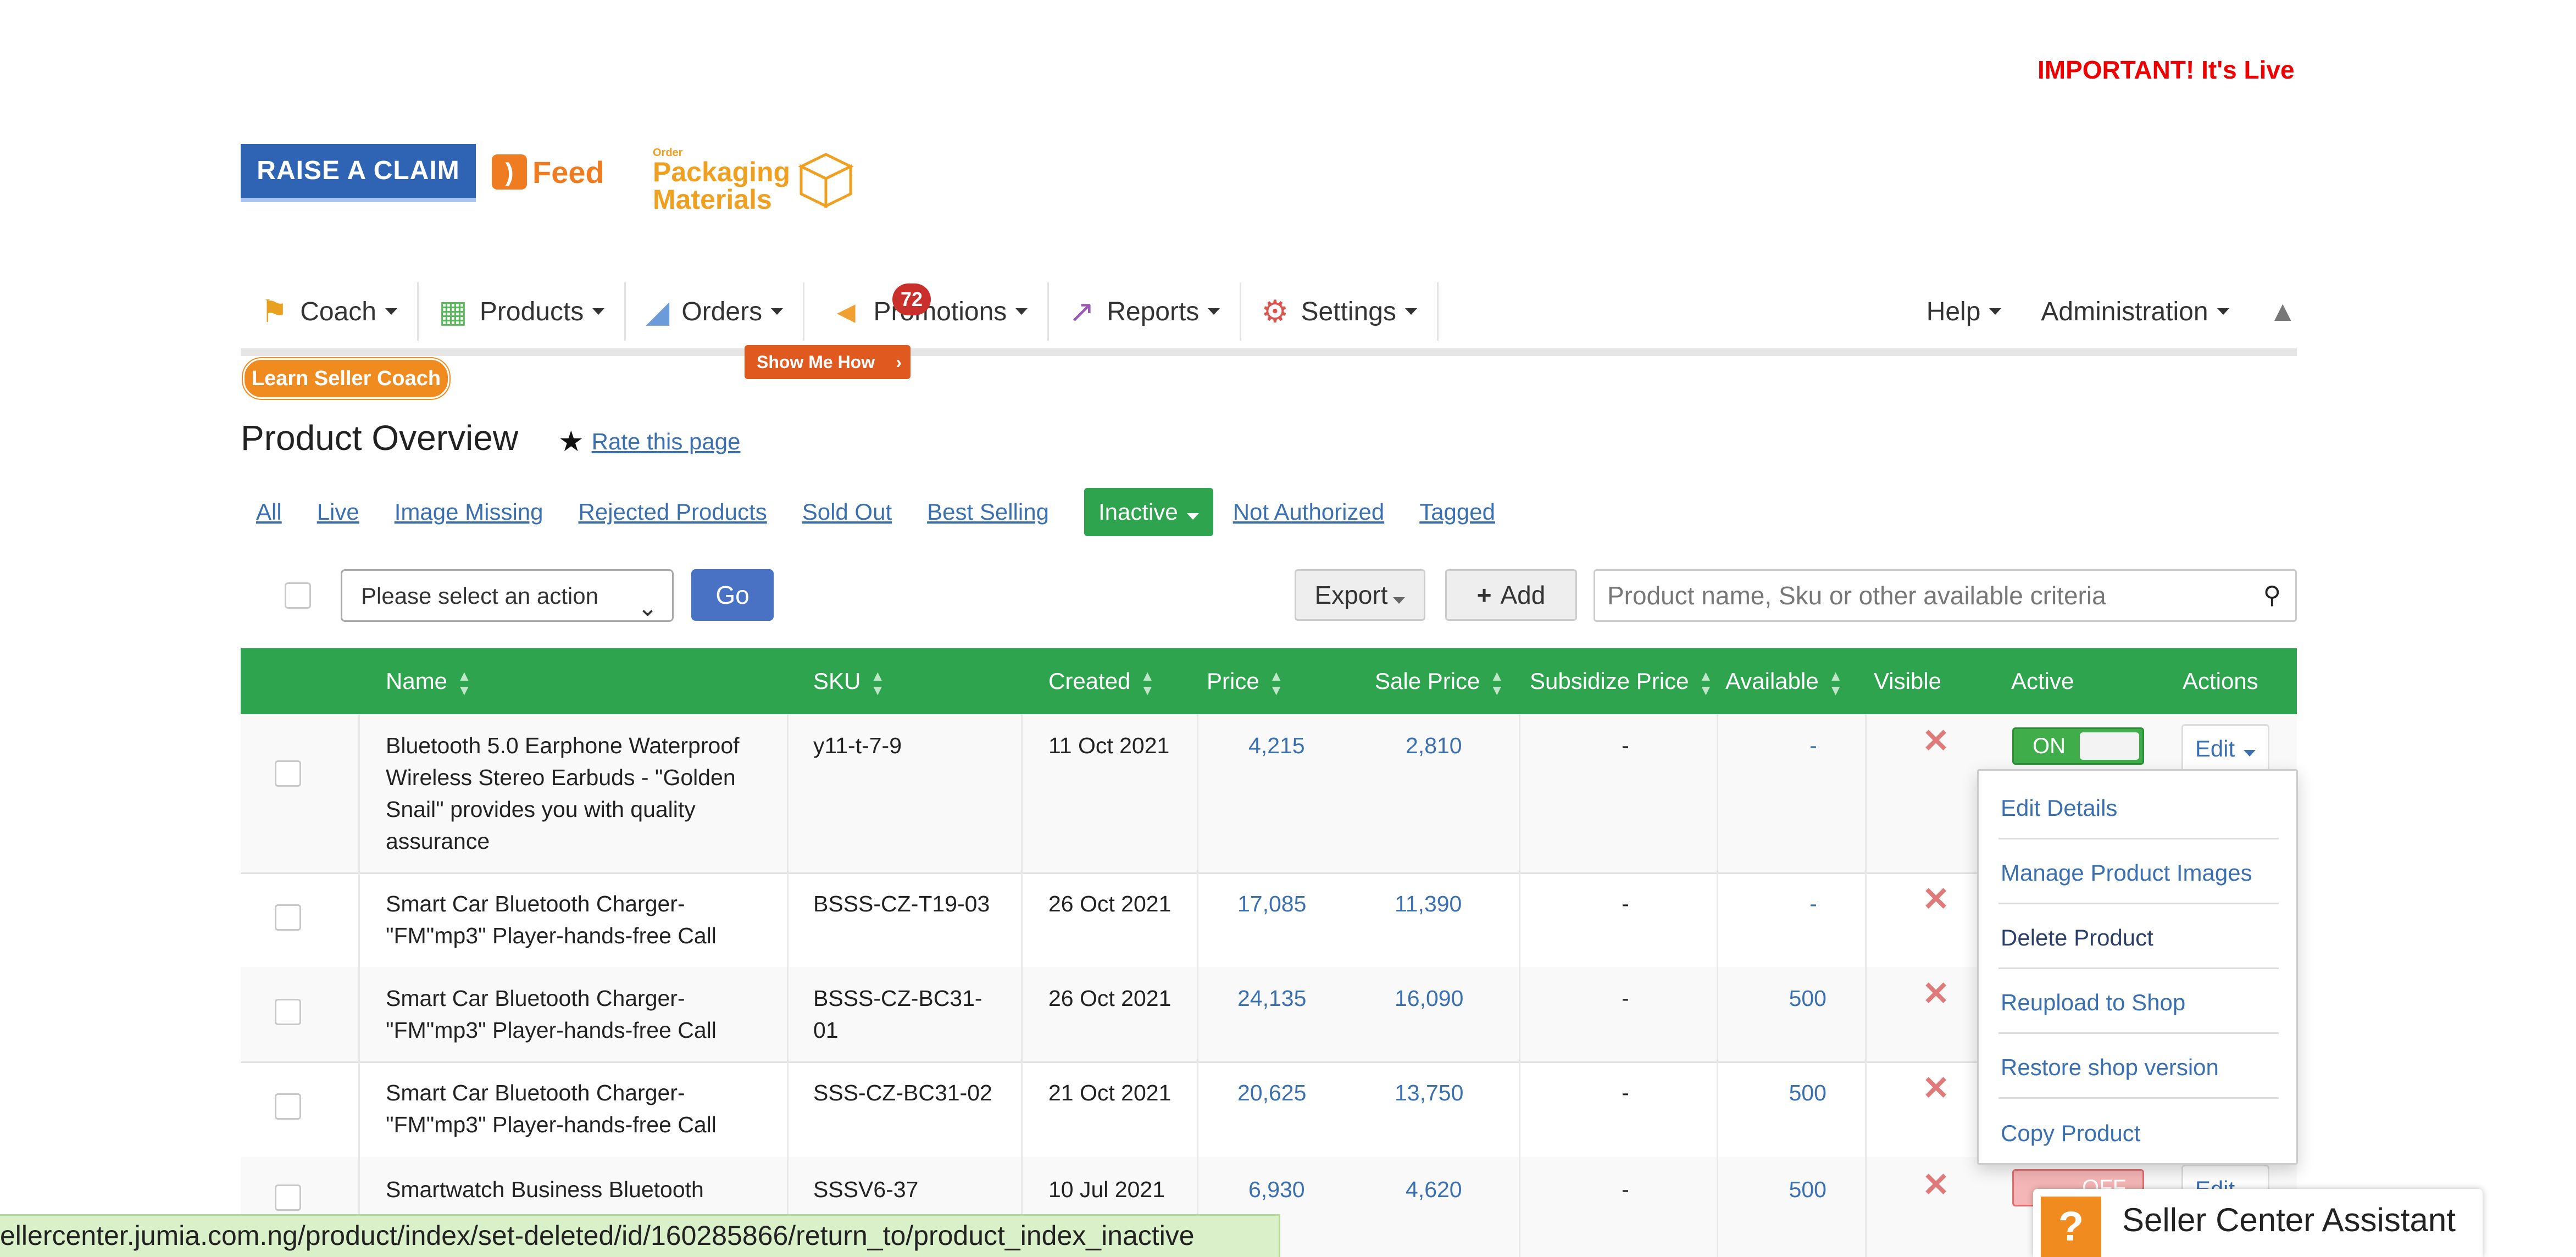  What do you see at coordinates (1434, 745) in the screenshot?
I see `sale-price: 2,810` at bounding box center [1434, 745].